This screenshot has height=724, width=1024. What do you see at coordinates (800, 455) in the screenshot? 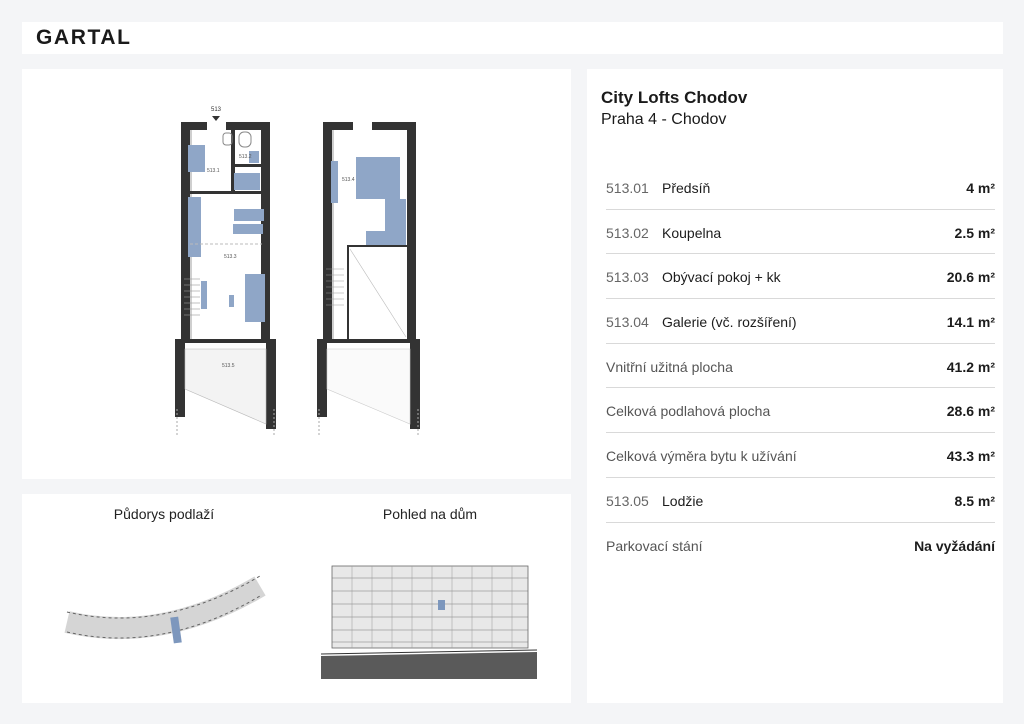
I see `area-row: Celková výměra bytu k užívání 43.3 m²` at bounding box center [800, 455].